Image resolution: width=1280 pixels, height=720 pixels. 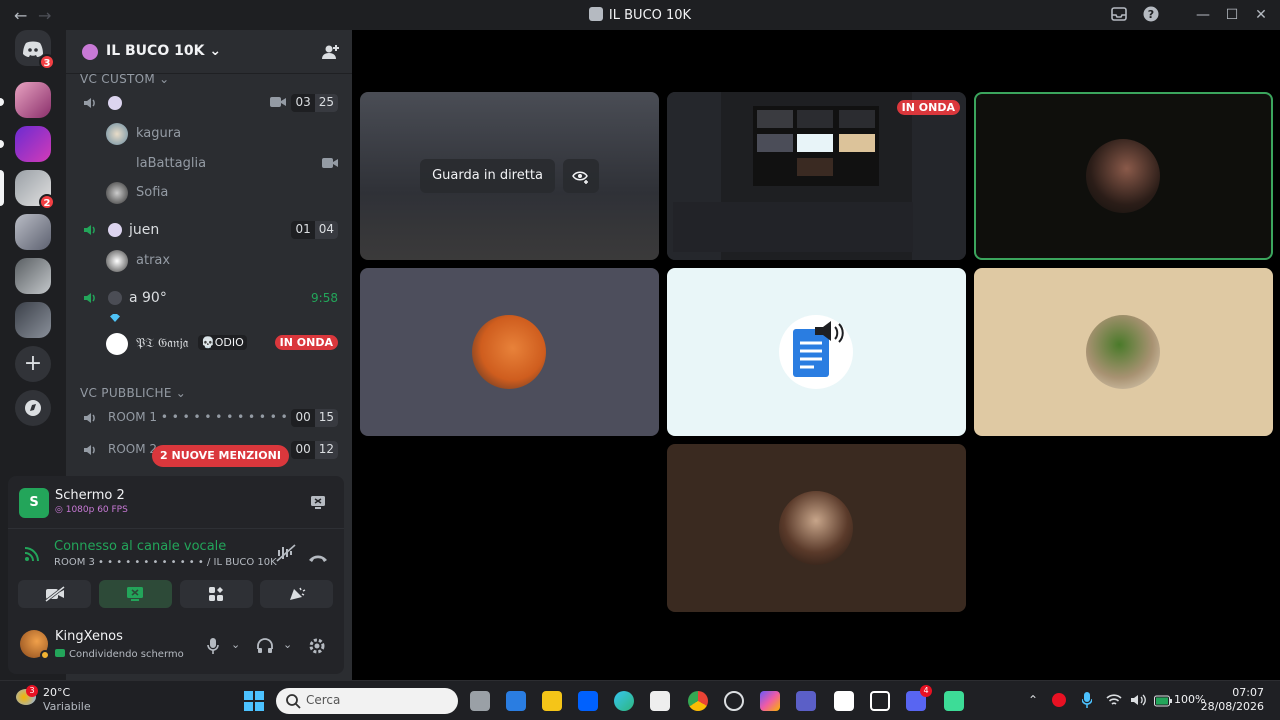 I want to click on store-icon, so click(x=660, y=701).